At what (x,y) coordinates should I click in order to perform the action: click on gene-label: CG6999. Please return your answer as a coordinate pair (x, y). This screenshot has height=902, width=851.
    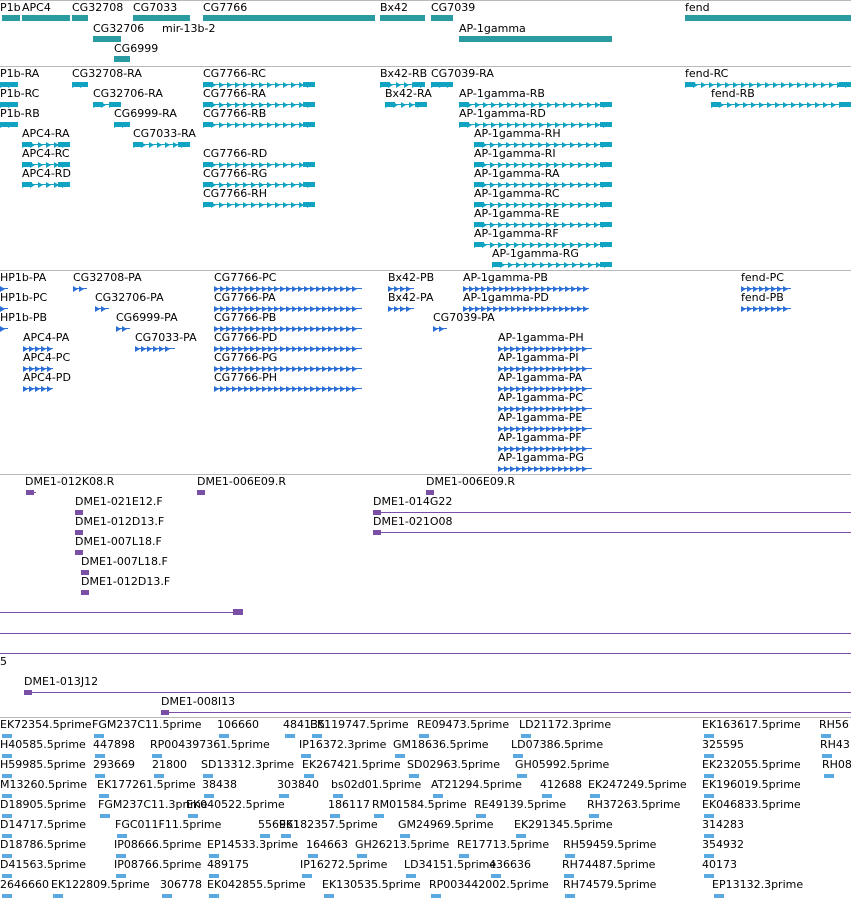
    Looking at the image, I should click on (136, 49).